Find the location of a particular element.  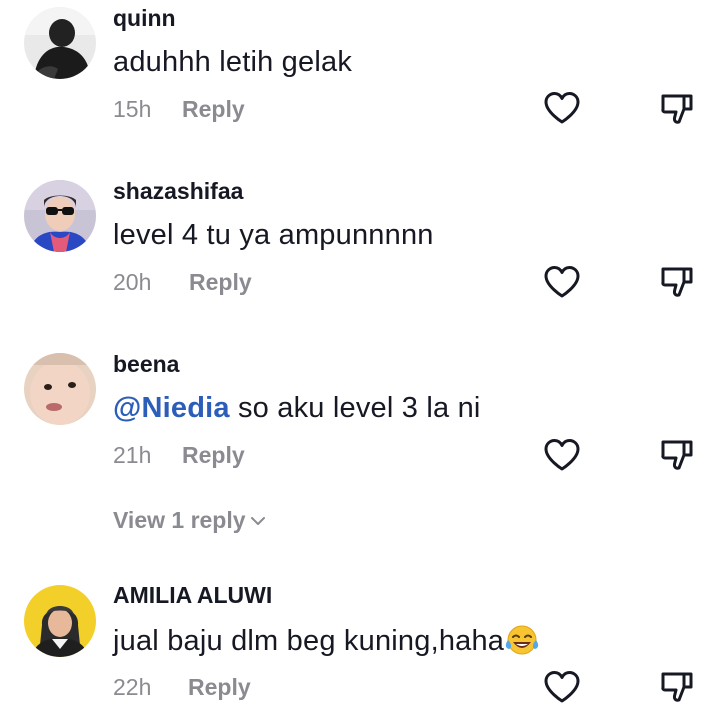

comment-text: level 4 tu ya ampunnnnn is located at coordinates (273, 235).